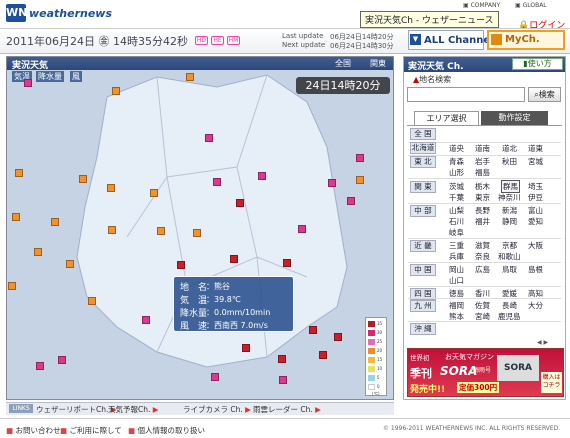 Image resolution: width=570 pixels, height=438 pixels. Describe the element at coordinates (70, 13) in the screenshot. I see `weathernews-logo-text: weathernews` at that location.